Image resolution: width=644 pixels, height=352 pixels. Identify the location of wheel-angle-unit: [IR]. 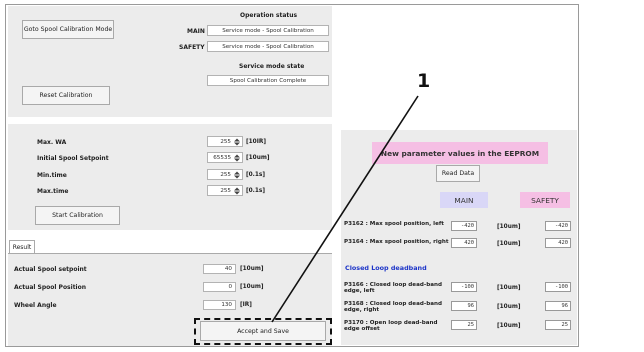
(246, 305).